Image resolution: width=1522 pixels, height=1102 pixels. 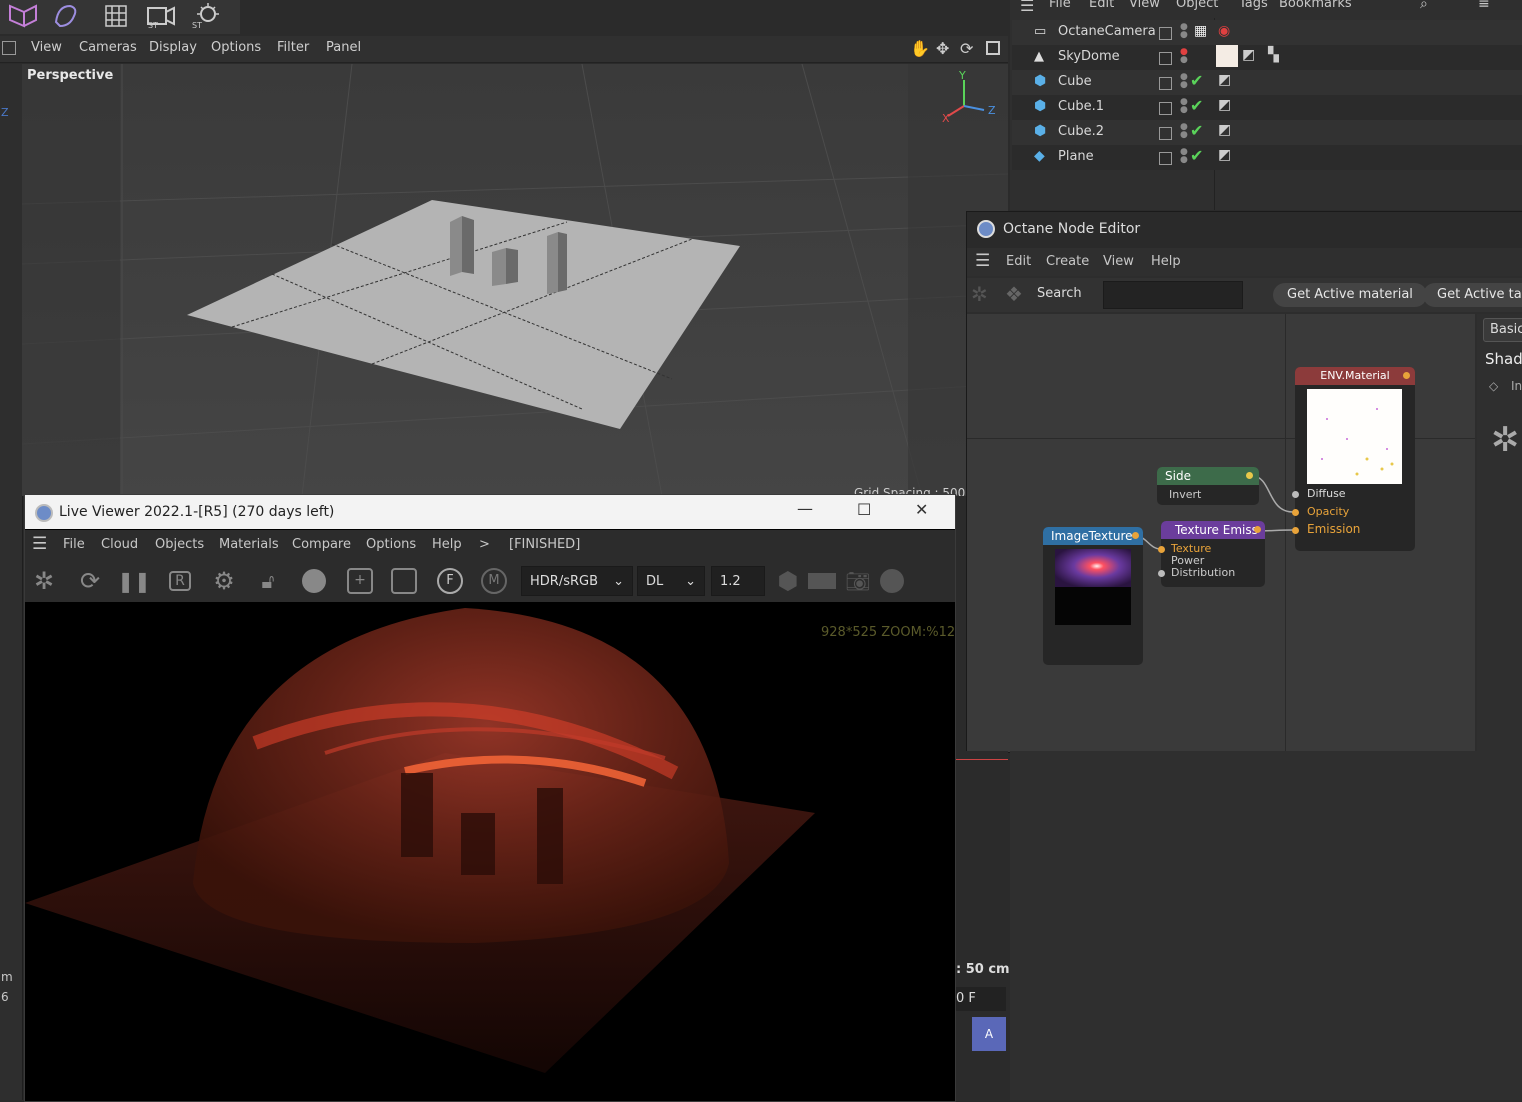 What do you see at coordinates (447, 544) in the screenshot?
I see `lv-menu-help: Help` at bounding box center [447, 544].